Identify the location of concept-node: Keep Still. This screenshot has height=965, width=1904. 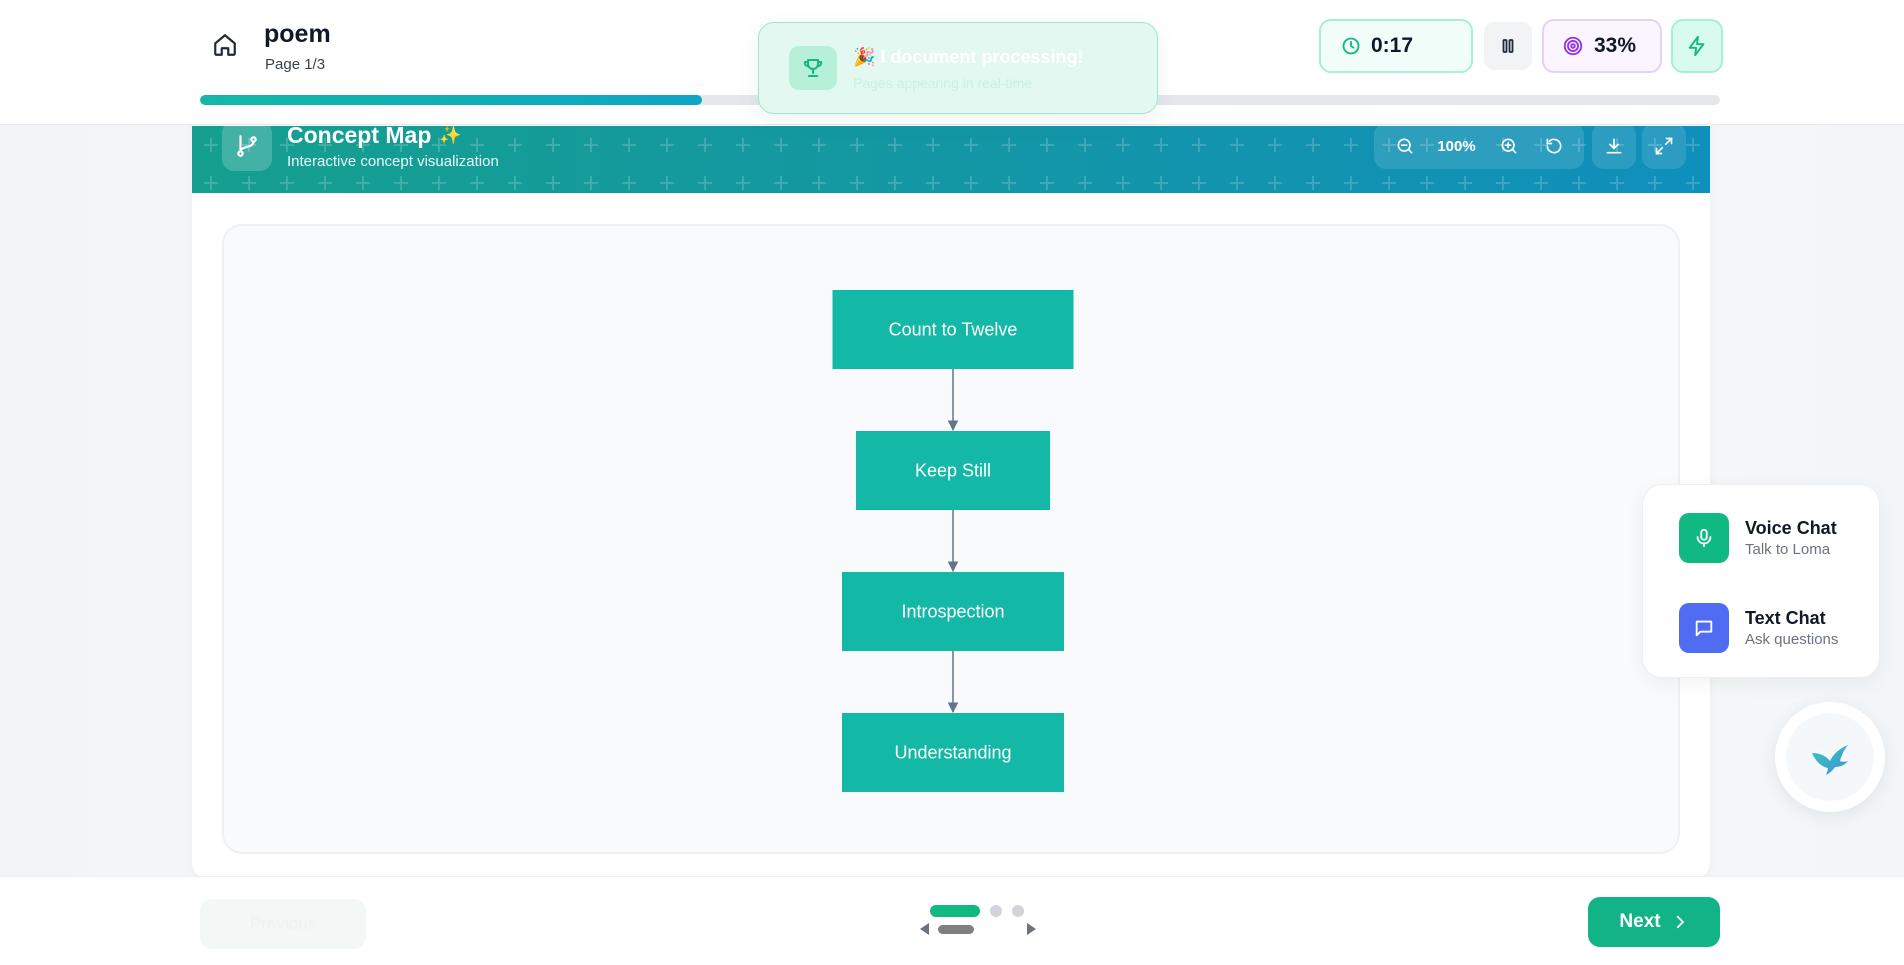
(953, 470).